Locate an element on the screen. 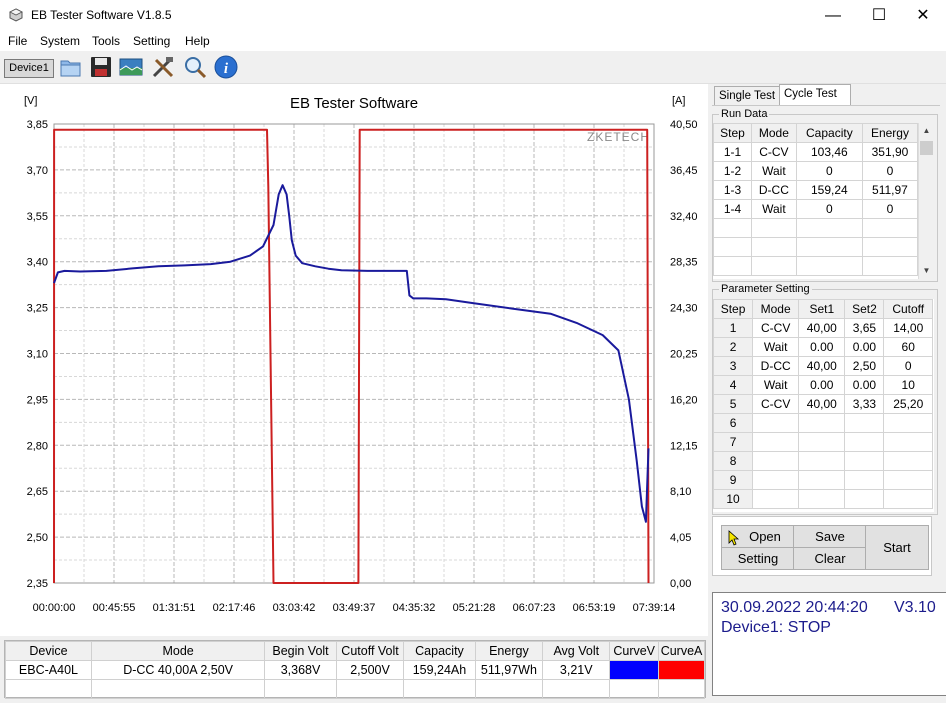 The width and height of the screenshot is (946, 703). parameter_setting-cell-set1: 40,00 is located at coordinates (822, 366).